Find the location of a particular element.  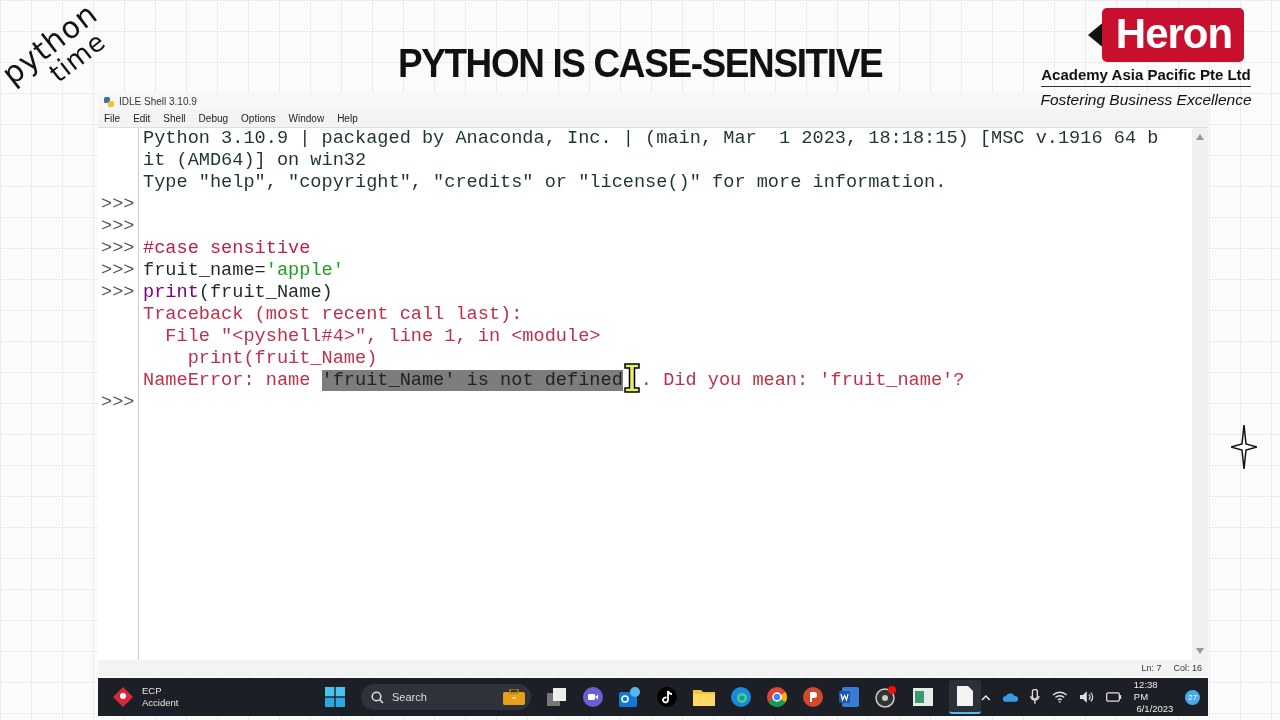

comment-text: #case sensitive is located at coordinates (227, 248).